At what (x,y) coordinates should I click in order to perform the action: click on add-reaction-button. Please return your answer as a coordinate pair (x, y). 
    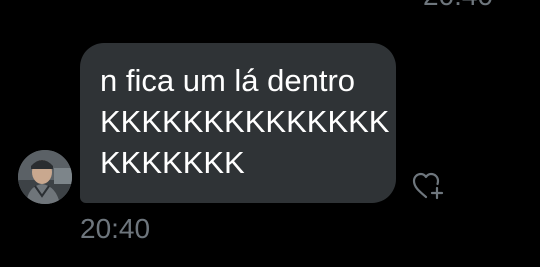
    Looking at the image, I should click on (429, 186).